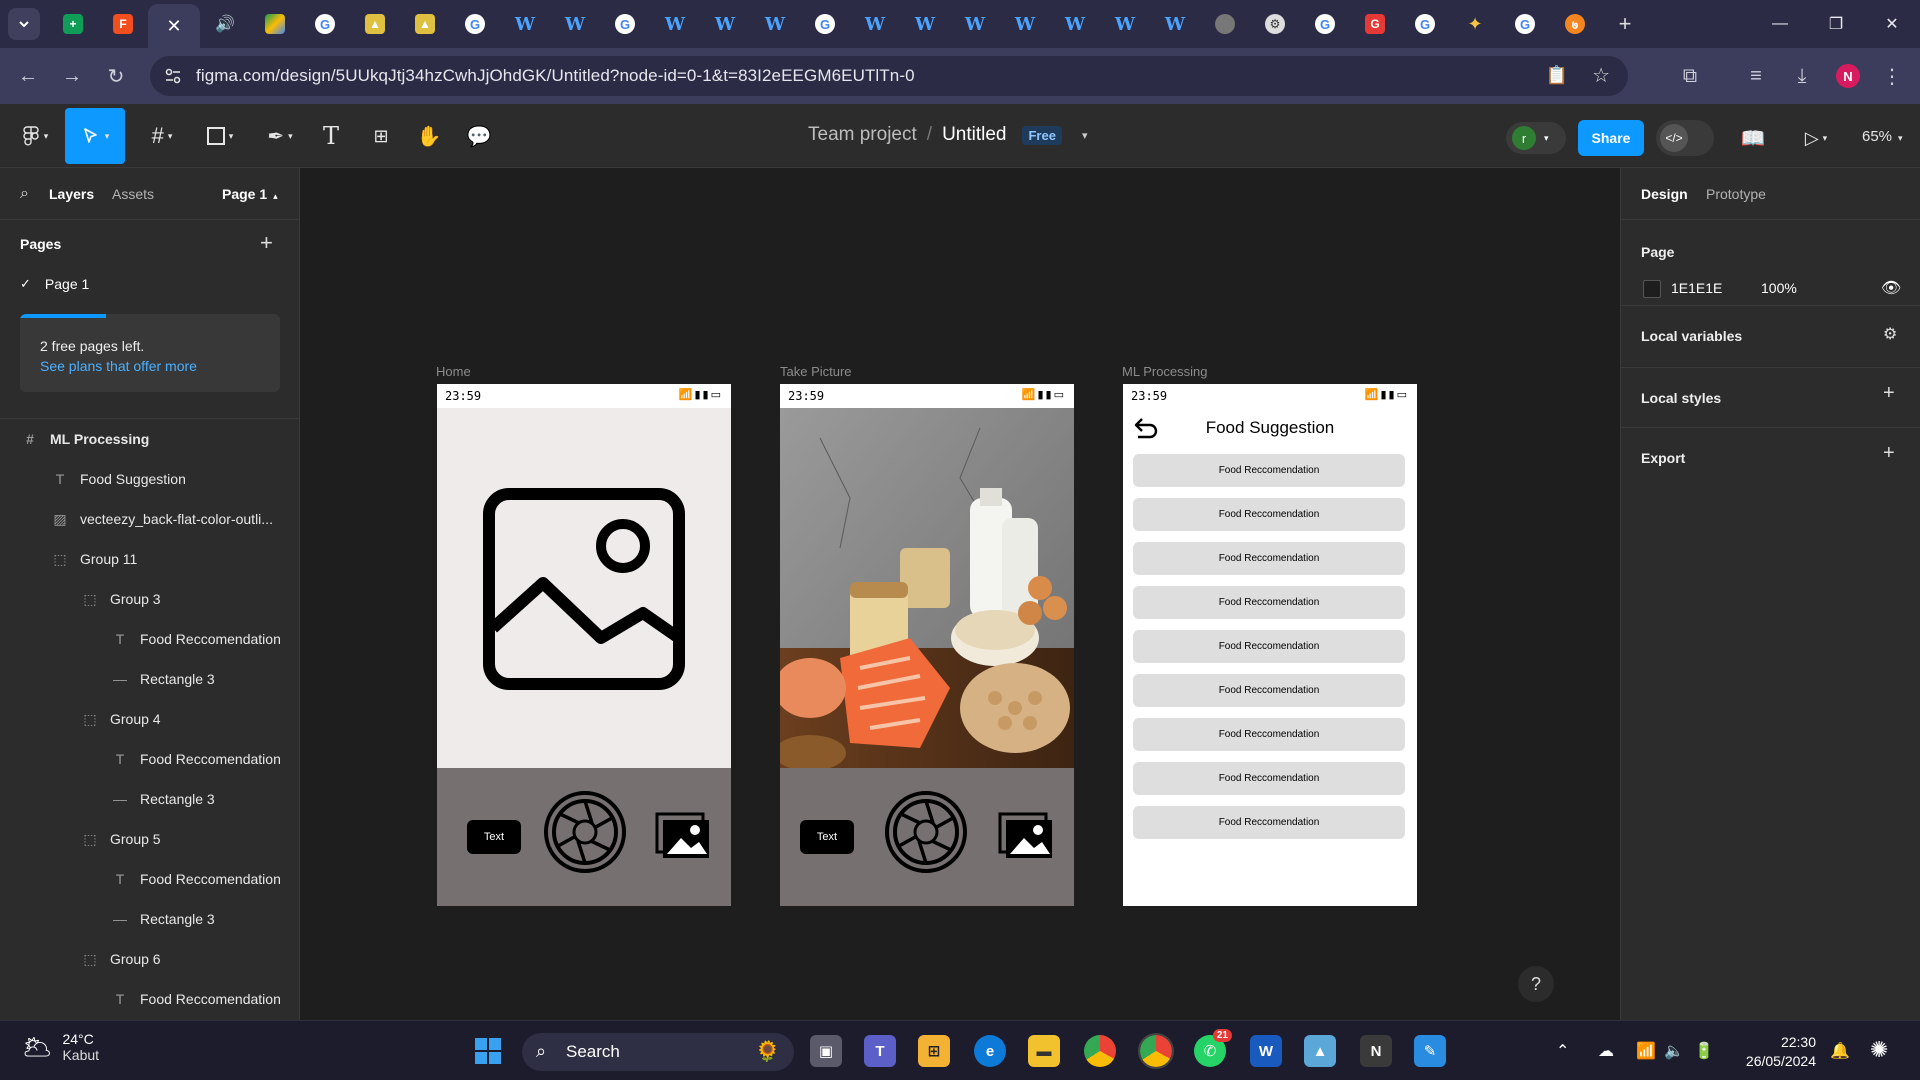 Image resolution: width=1920 pixels, height=1080 pixels. I want to click on shutter-icon, so click(926, 832).